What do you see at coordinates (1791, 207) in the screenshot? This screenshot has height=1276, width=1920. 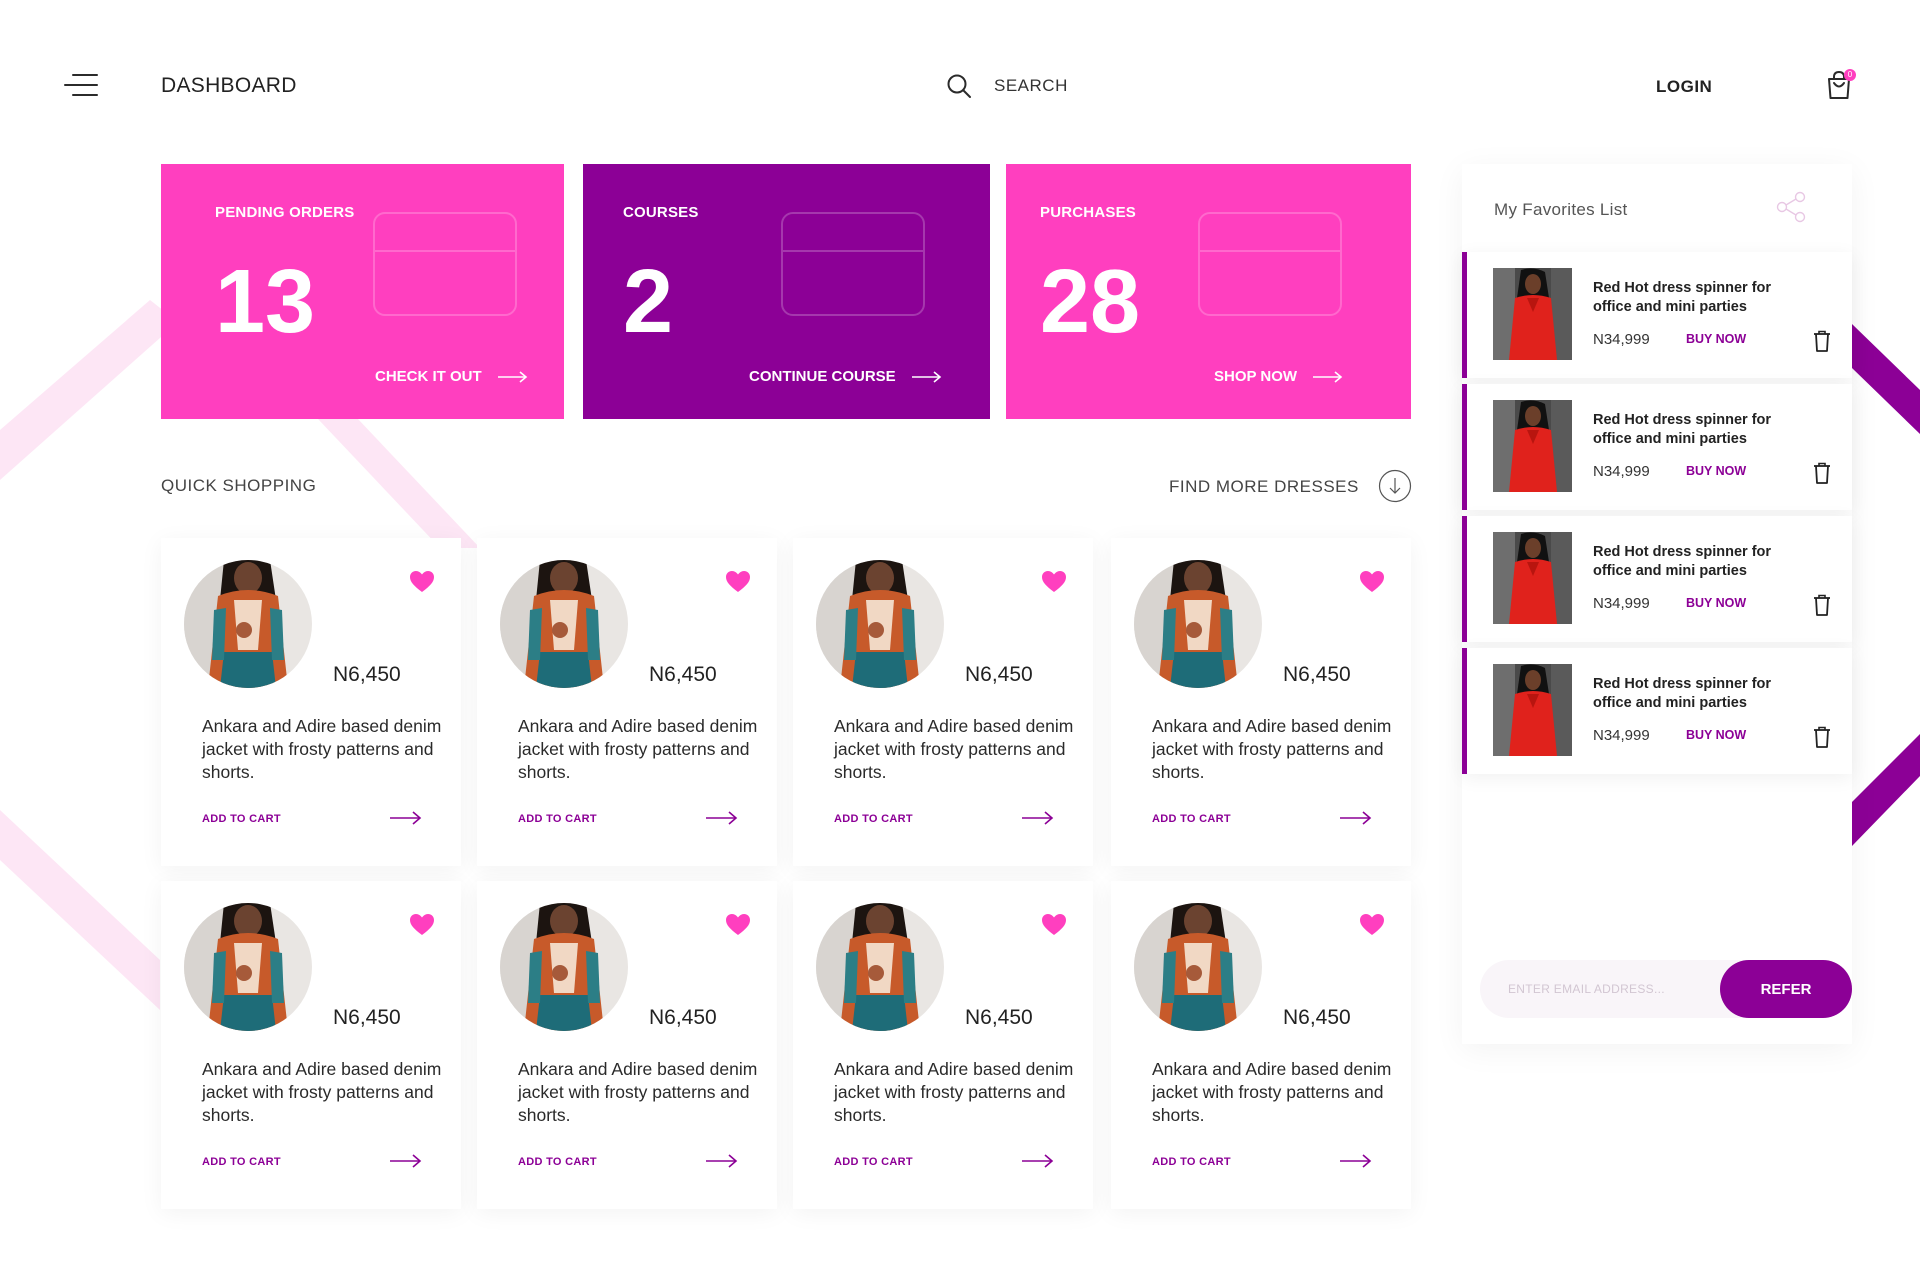 I see `share-icon` at bounding box center [1791, 207].